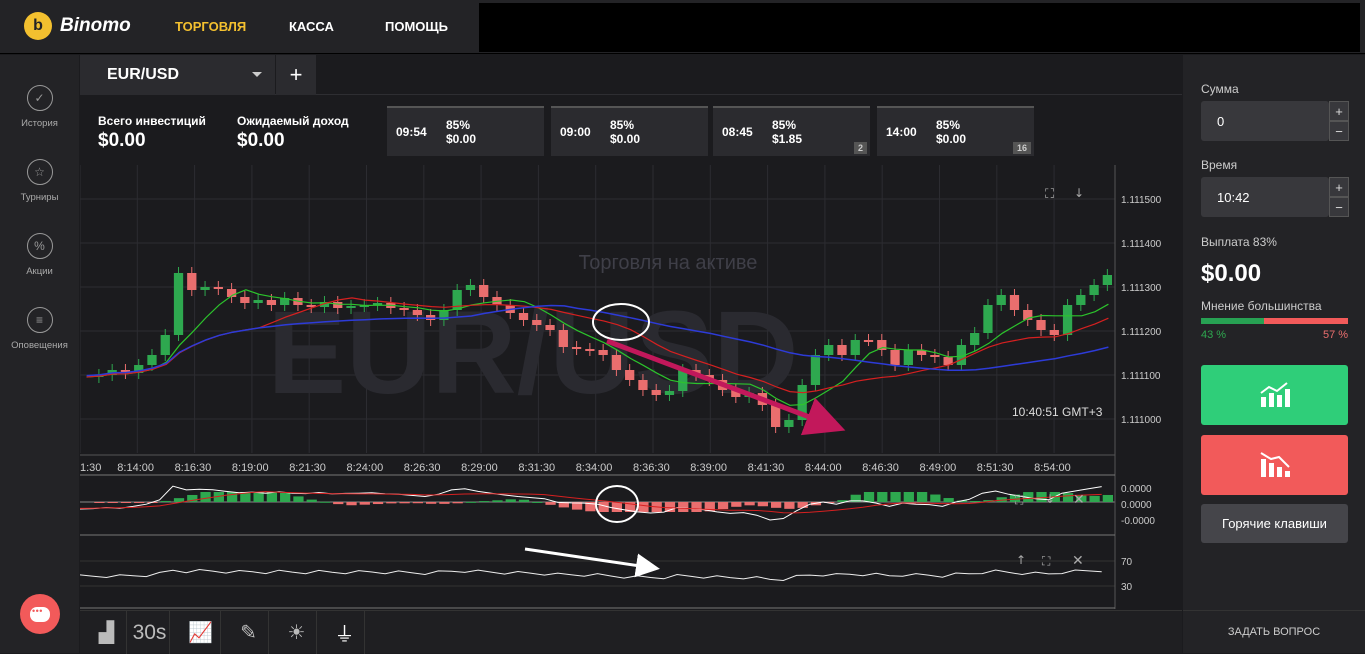  I want to click on sum-decrease-button: −, so click(1339, 131).